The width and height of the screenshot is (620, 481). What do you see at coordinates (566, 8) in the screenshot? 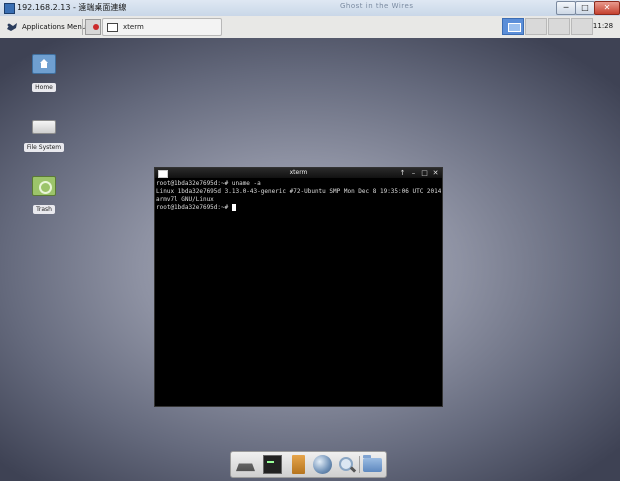
I see `minimize-button: ─` at bounding box center [566, 8].